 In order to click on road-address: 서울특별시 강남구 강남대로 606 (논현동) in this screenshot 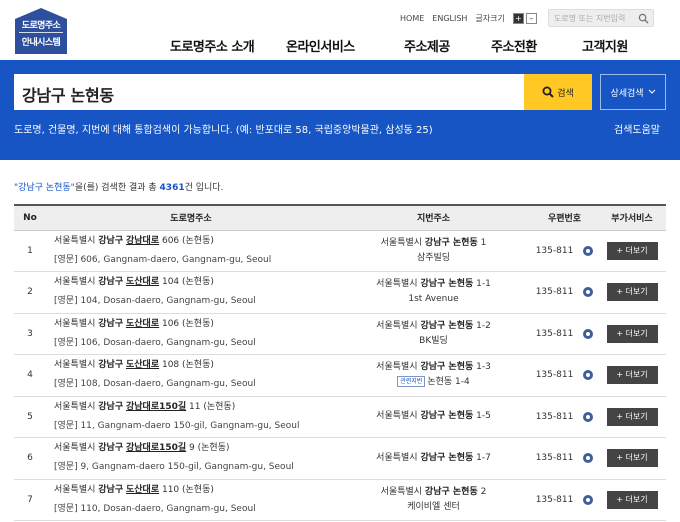, I will do `click(195, 241)`.